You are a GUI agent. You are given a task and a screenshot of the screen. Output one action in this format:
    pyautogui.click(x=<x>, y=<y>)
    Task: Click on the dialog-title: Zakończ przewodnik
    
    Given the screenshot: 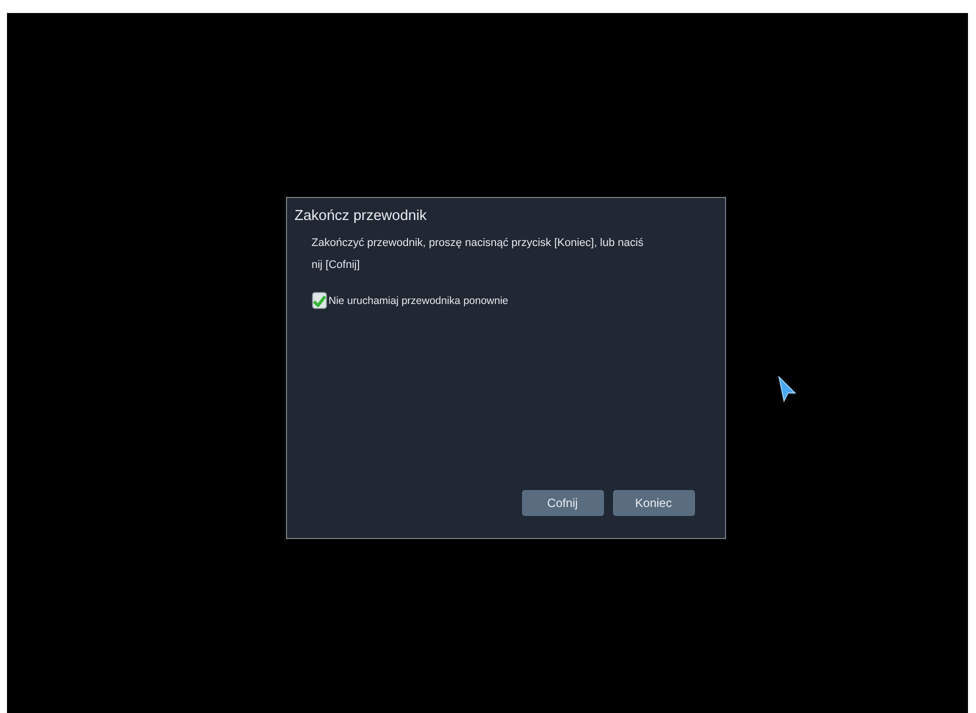 What is the action you would take?
    pyautogui.click(x=361, y=216)
    